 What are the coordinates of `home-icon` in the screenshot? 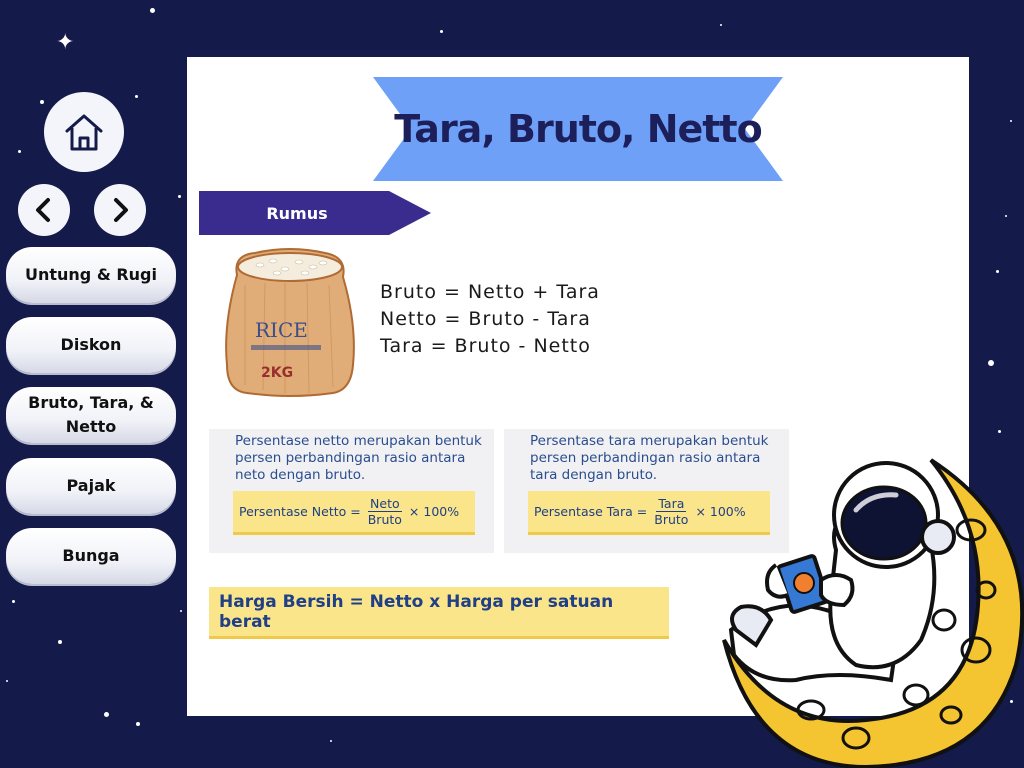 It's located at (84, 132).